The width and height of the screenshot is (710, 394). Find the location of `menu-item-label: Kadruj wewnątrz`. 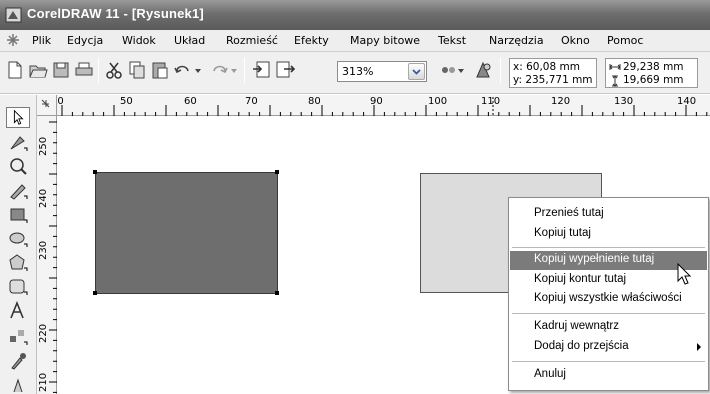

menu-item-label: Kadruj wewnątrz is located at coordinates (577, 326).